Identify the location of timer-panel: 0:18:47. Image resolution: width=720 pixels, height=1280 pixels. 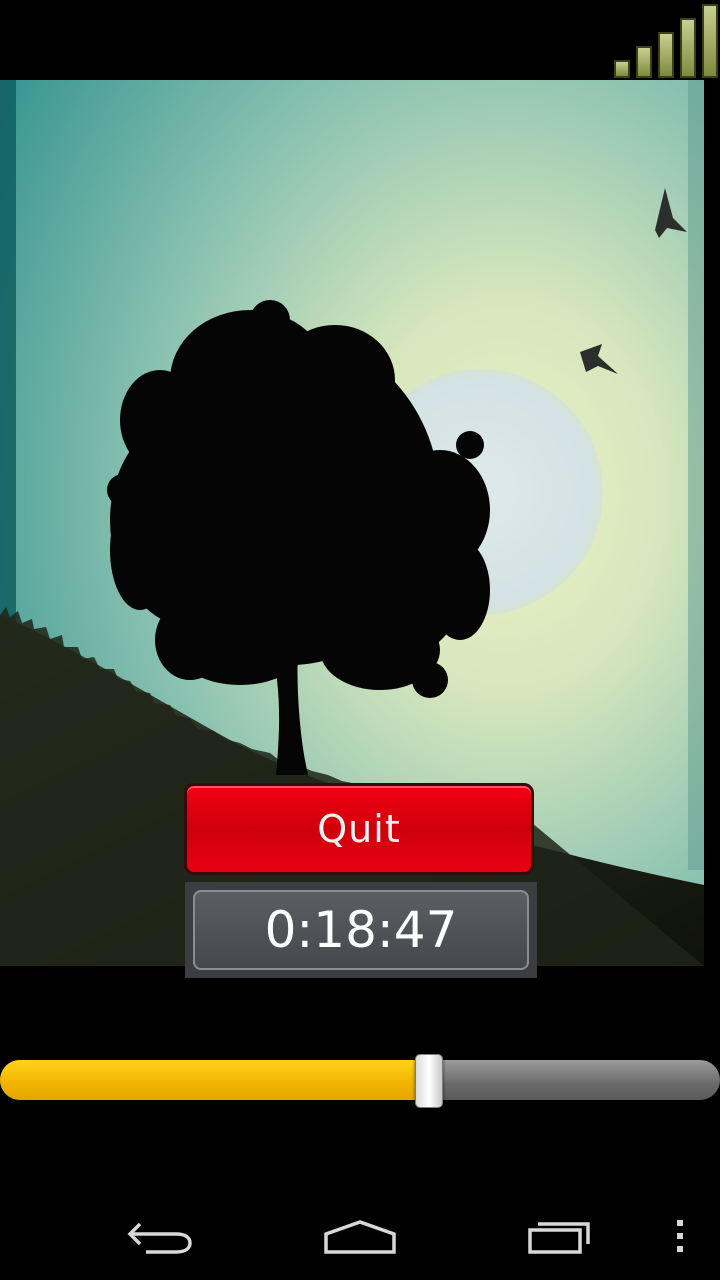
(361, 930).